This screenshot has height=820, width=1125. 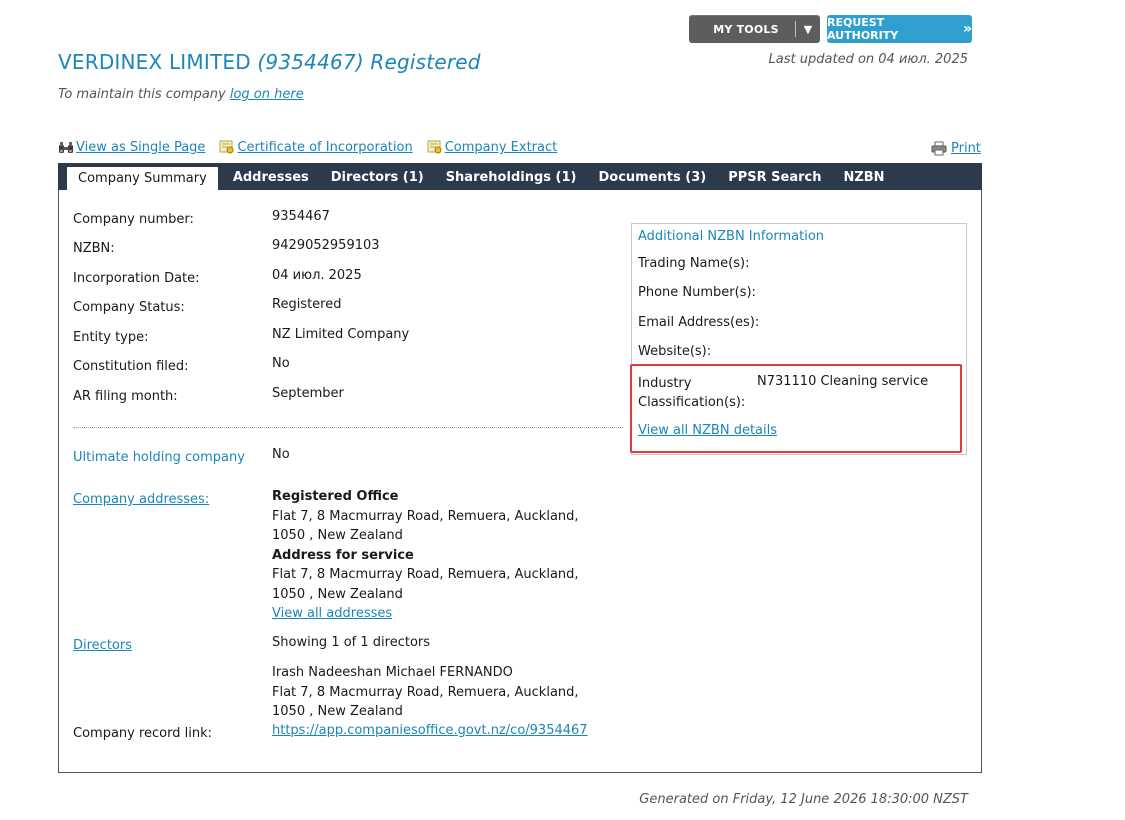 What do you see at coordinates (136, 278) in the screenshot?
I see `incorporation-date-label: Incorporation Date:` at bounding box center [136, 278].